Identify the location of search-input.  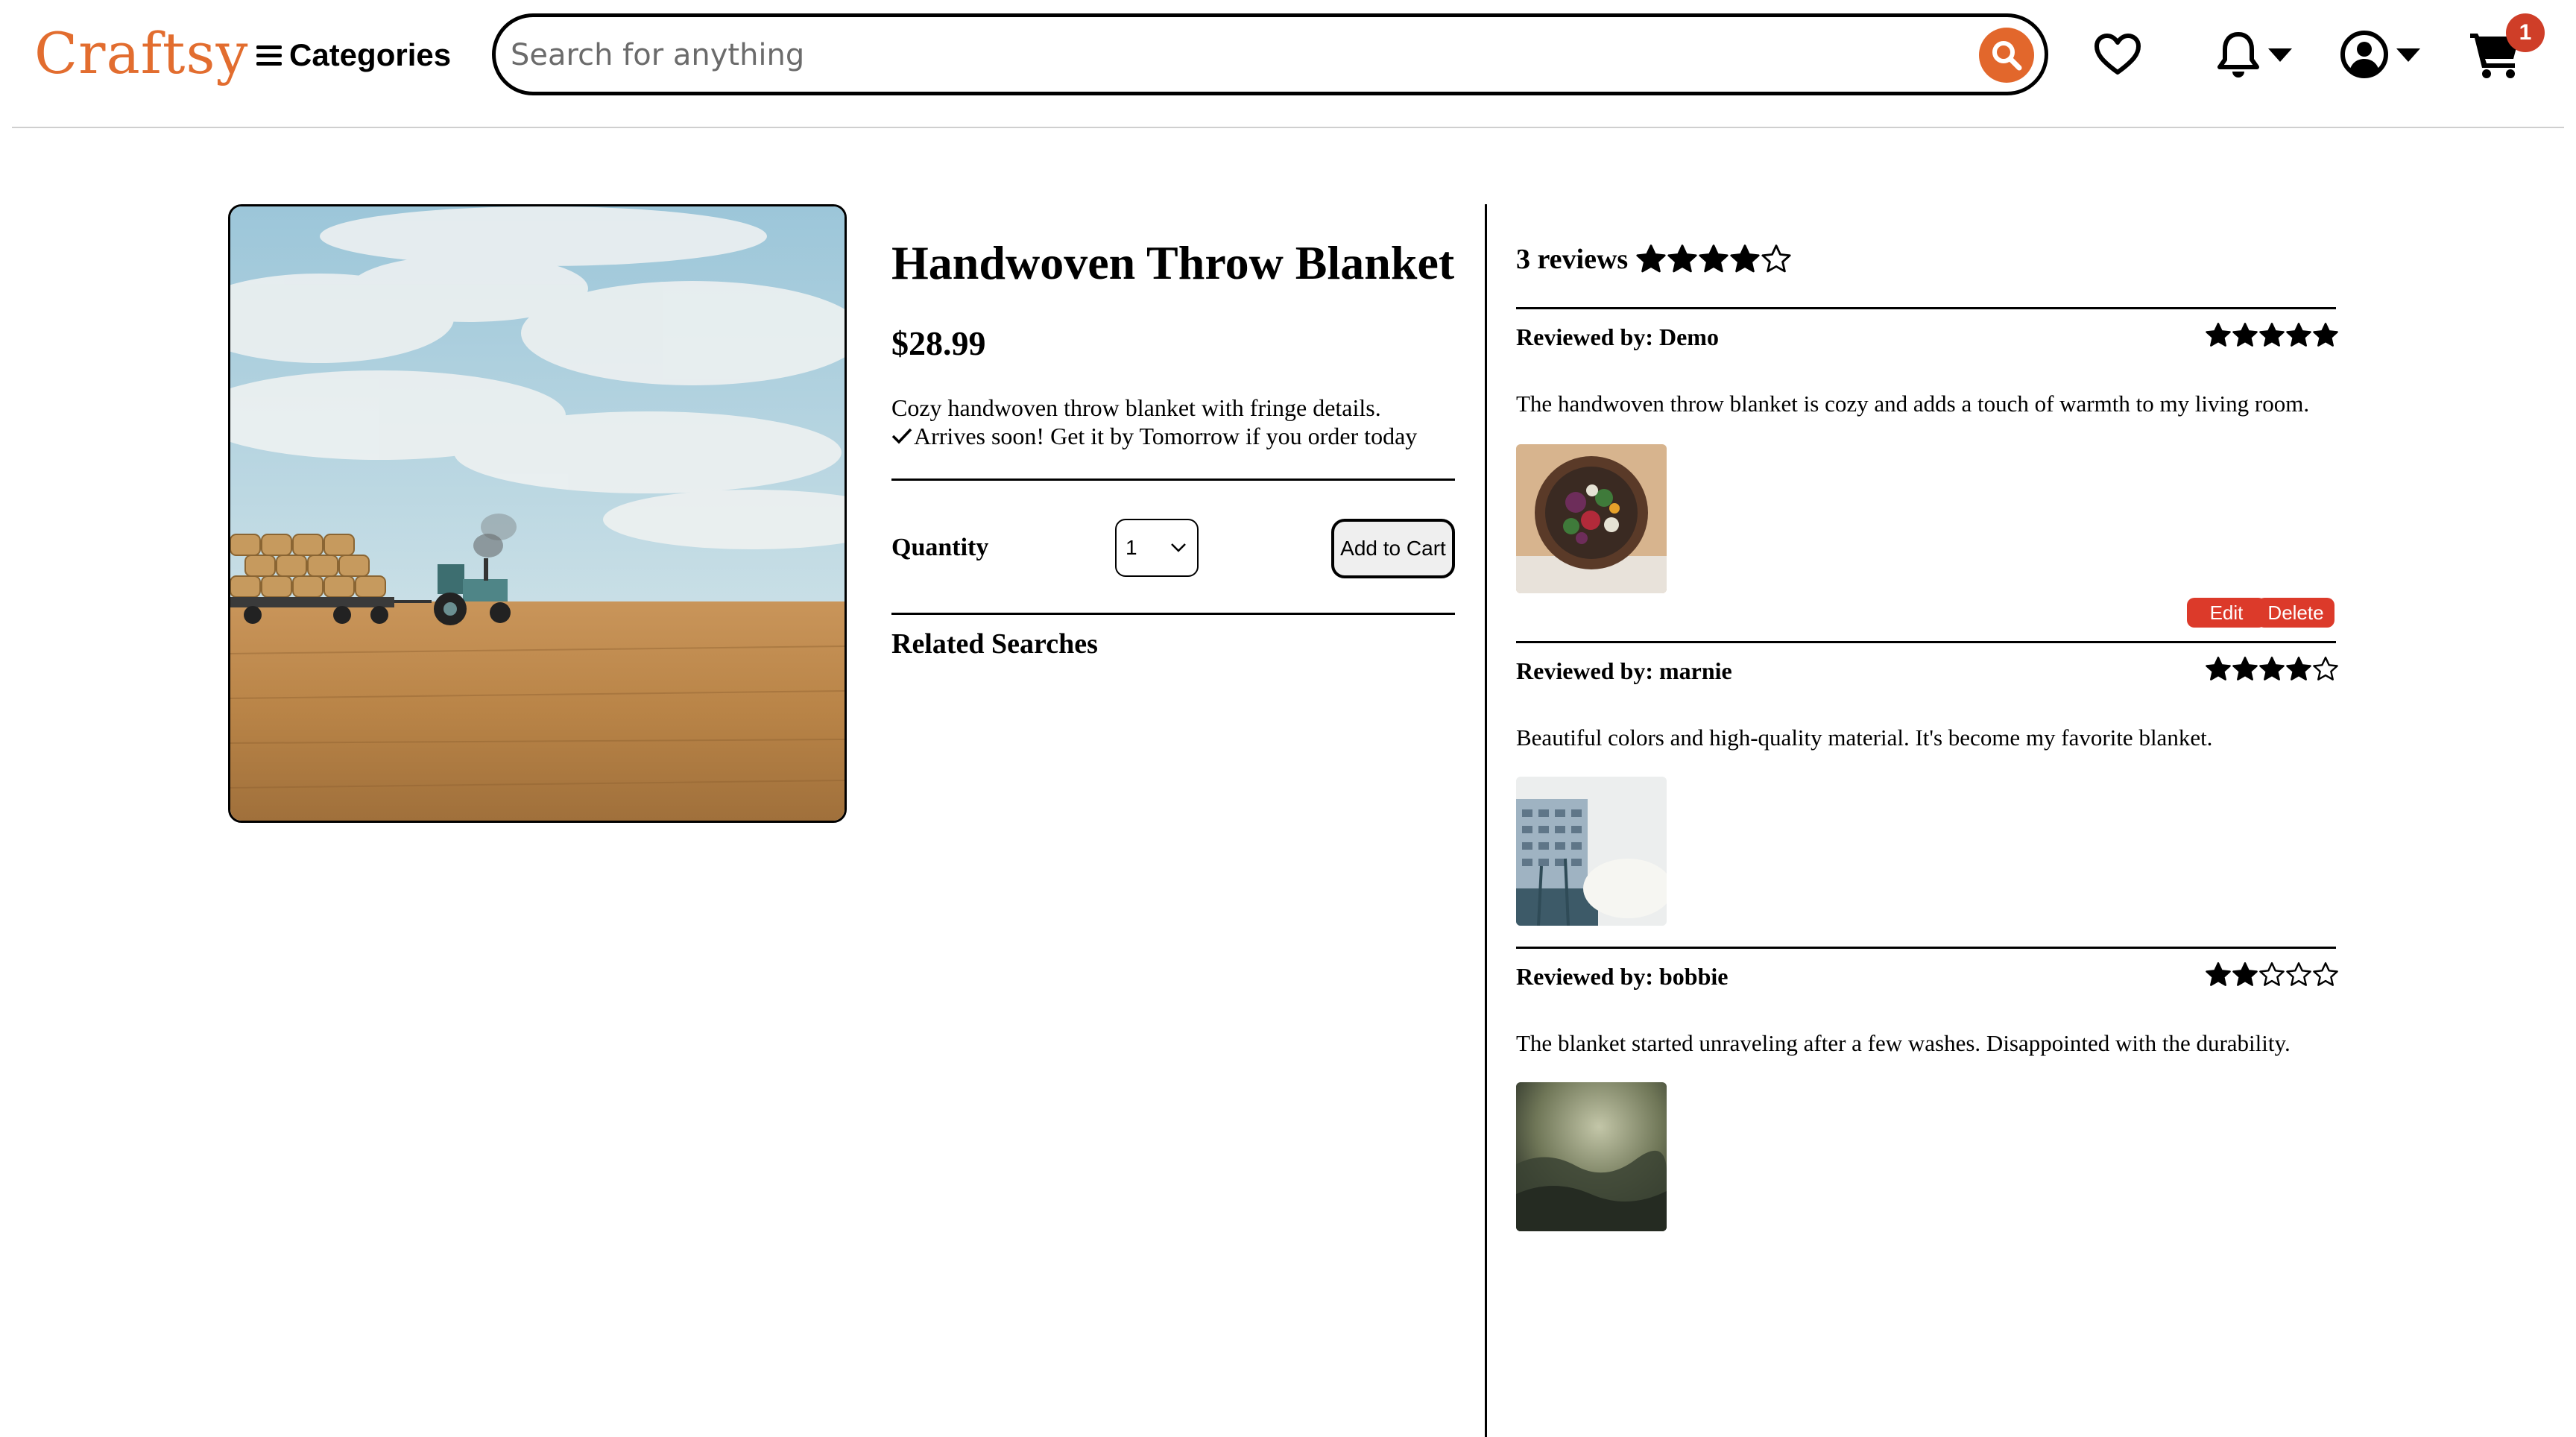
(1219, 55).